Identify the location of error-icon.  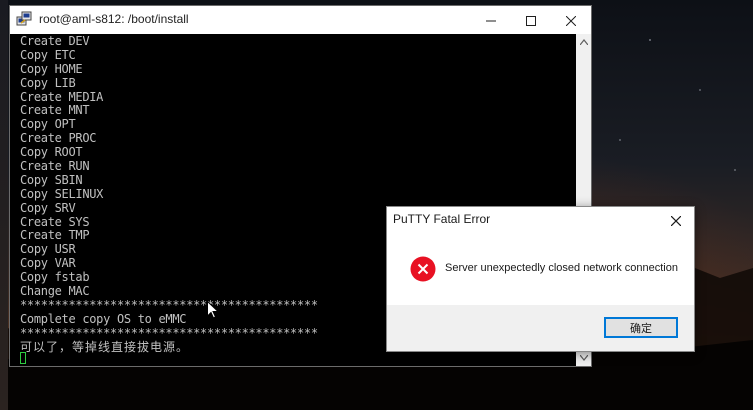
(423, 269).